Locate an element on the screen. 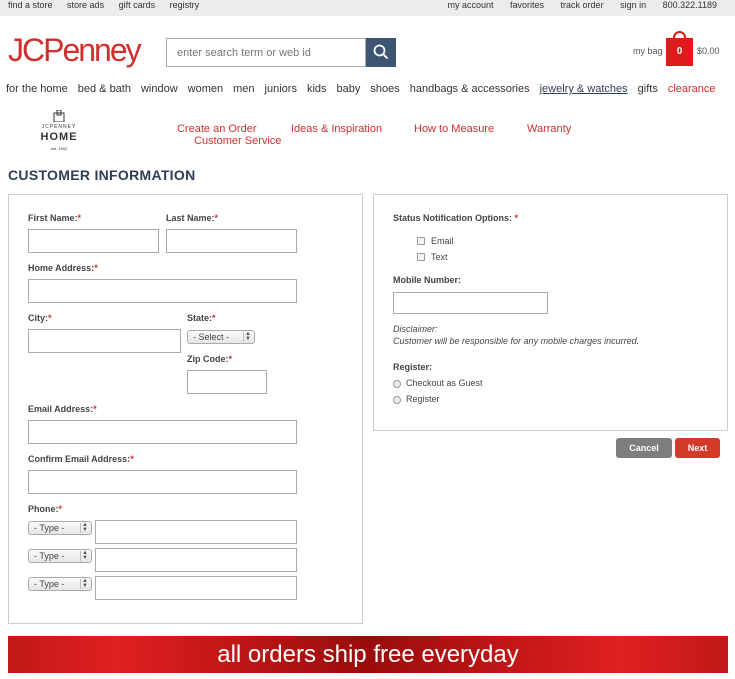  home-address-input is located at coordinates (162, 291).